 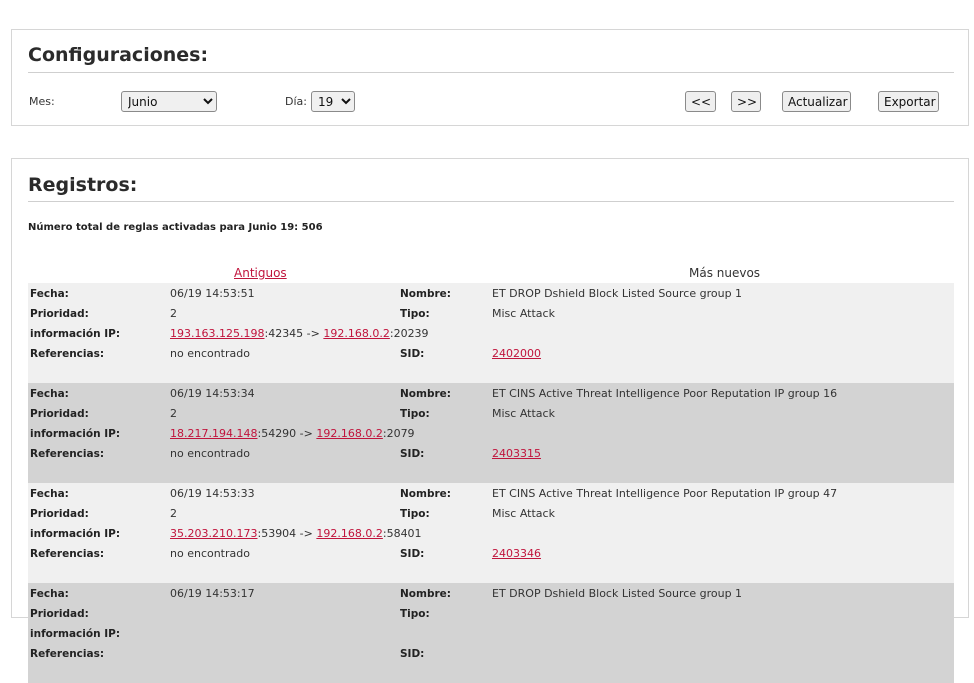 What do you see at coordinates (409, 333) in the screenshot?
I see `destination-port: :20239` at bounding box center [409, 333].